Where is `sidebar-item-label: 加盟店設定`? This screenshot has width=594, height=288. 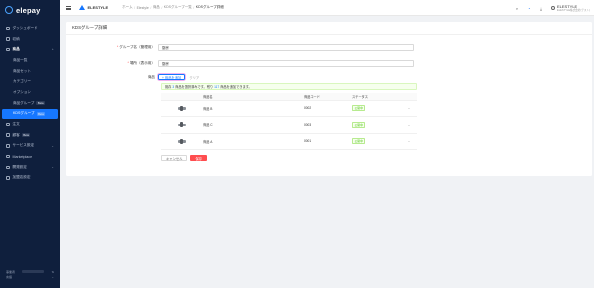 sidebar-item-label: 加盟店設定 is located at coordinates (21, 177).